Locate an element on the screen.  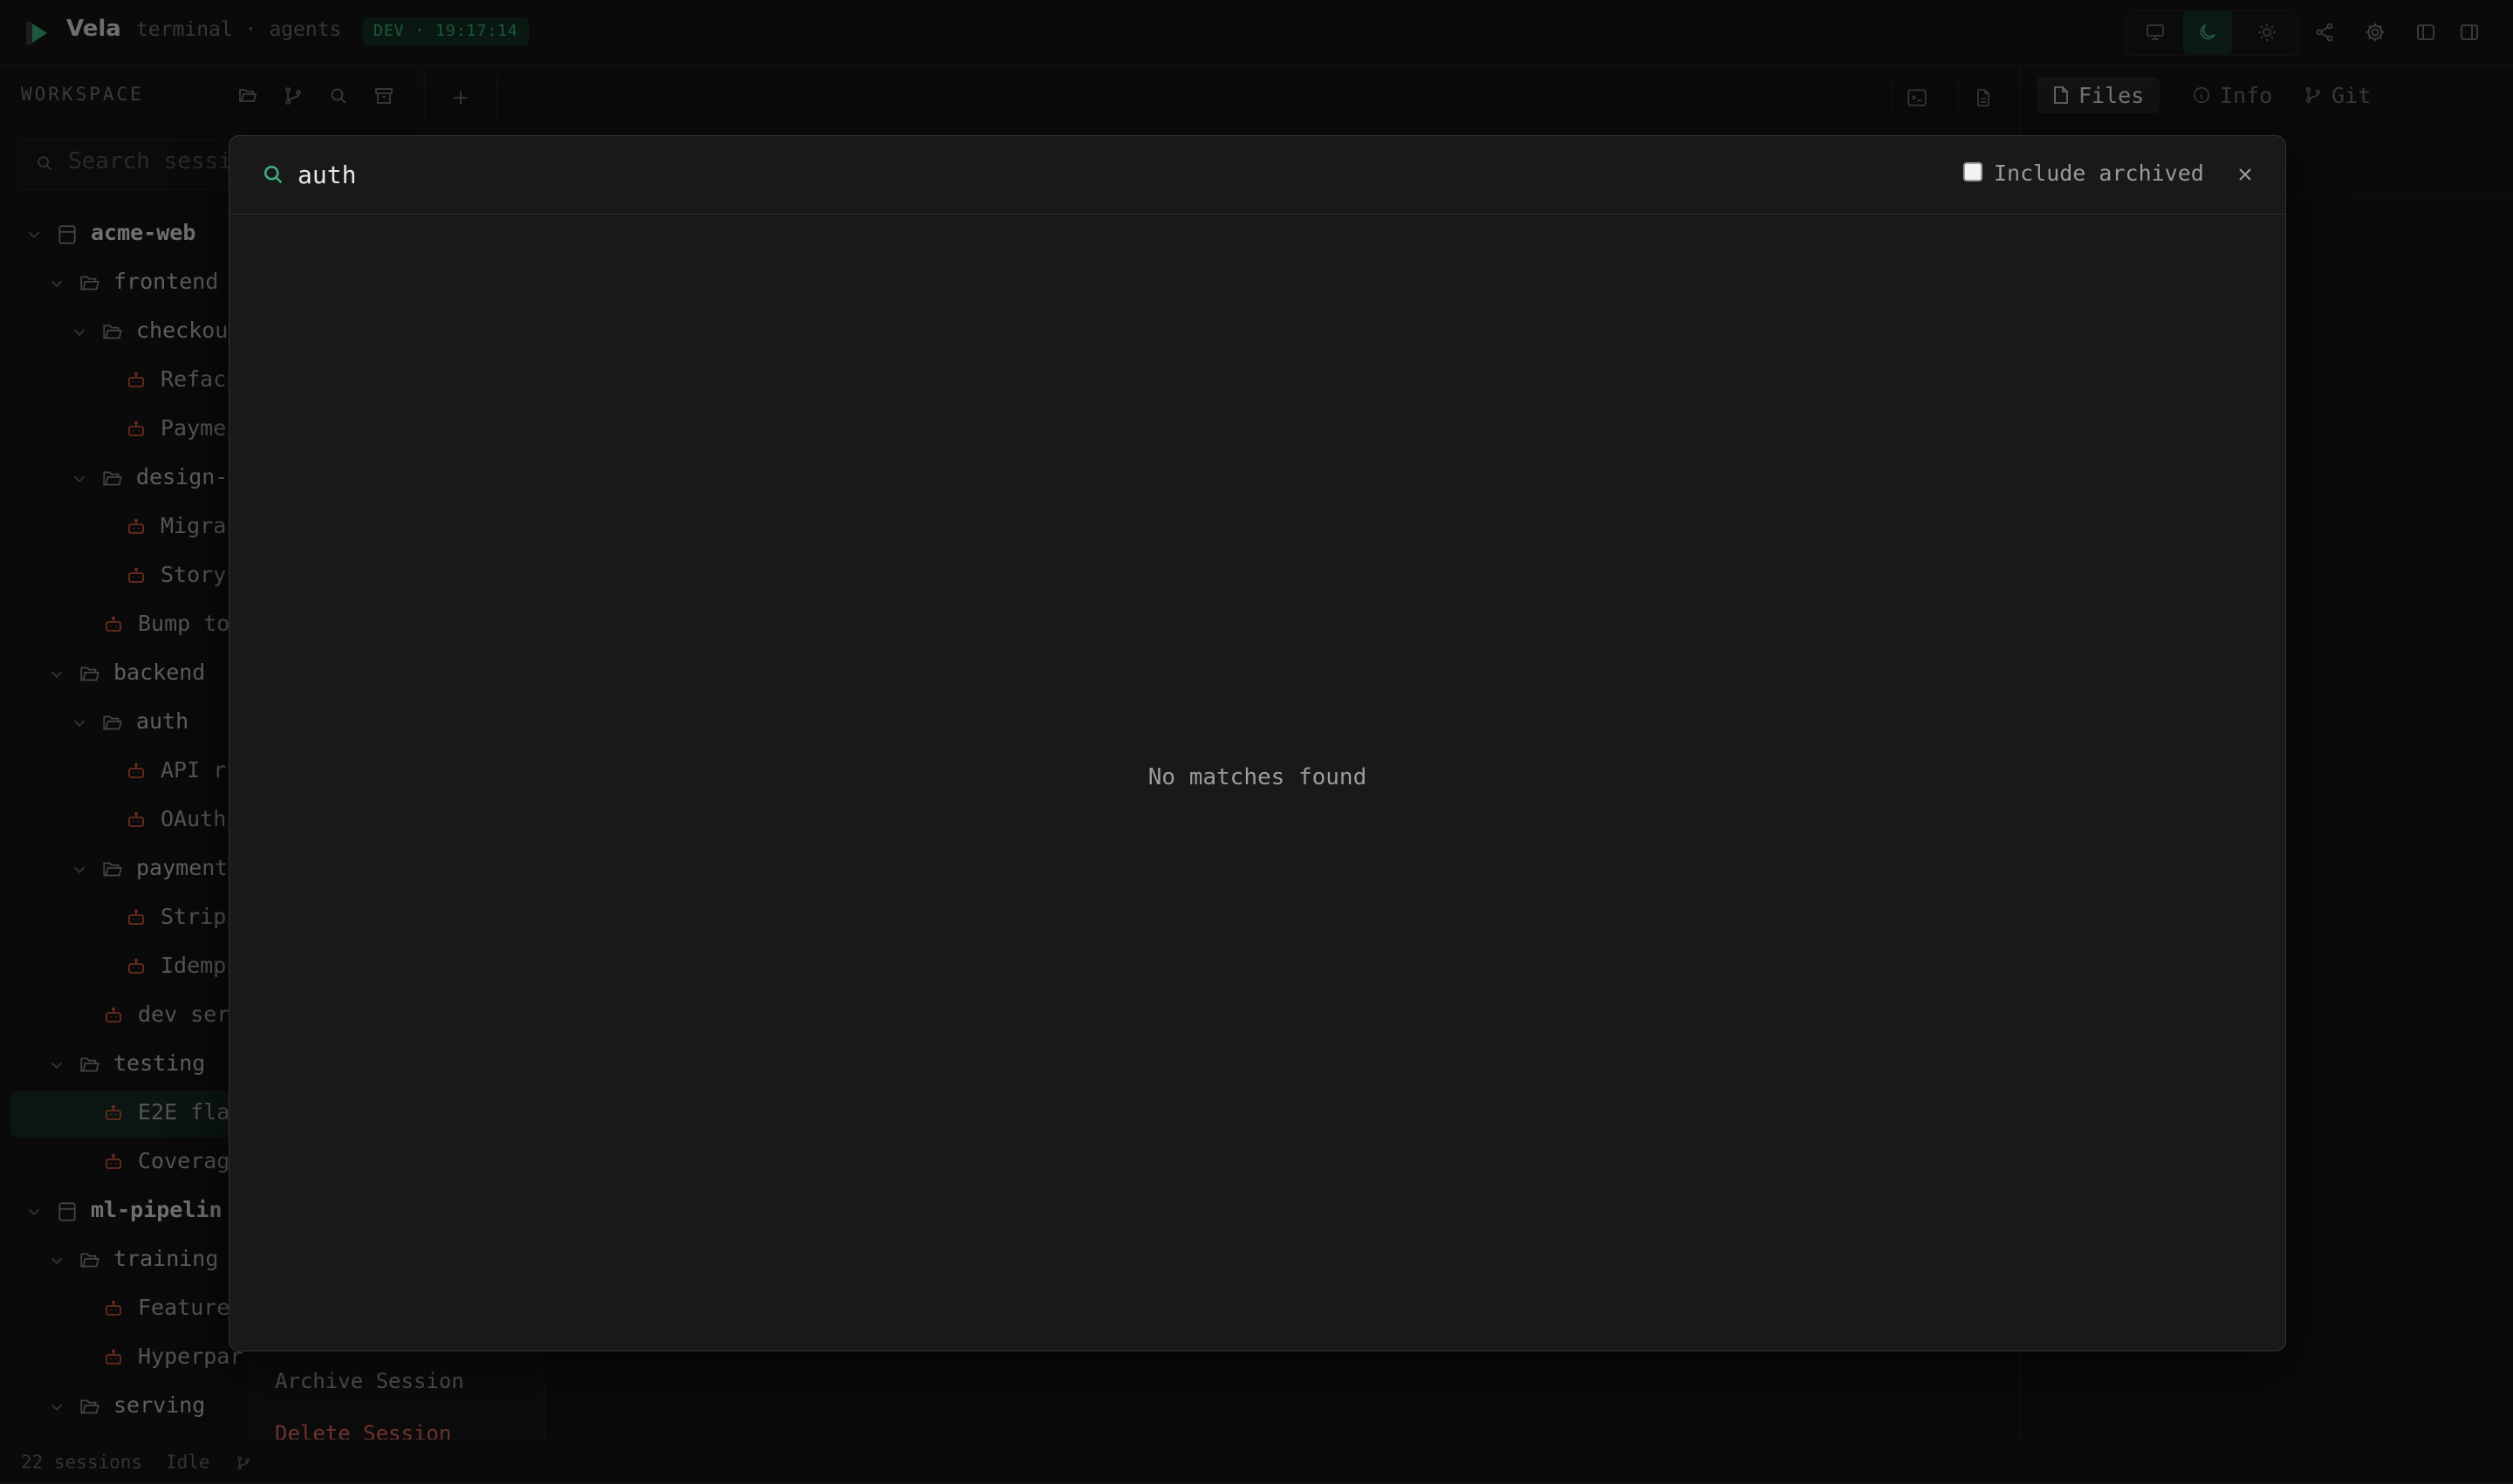
include-archived-checkbox is located at coordinates (1972, 171).